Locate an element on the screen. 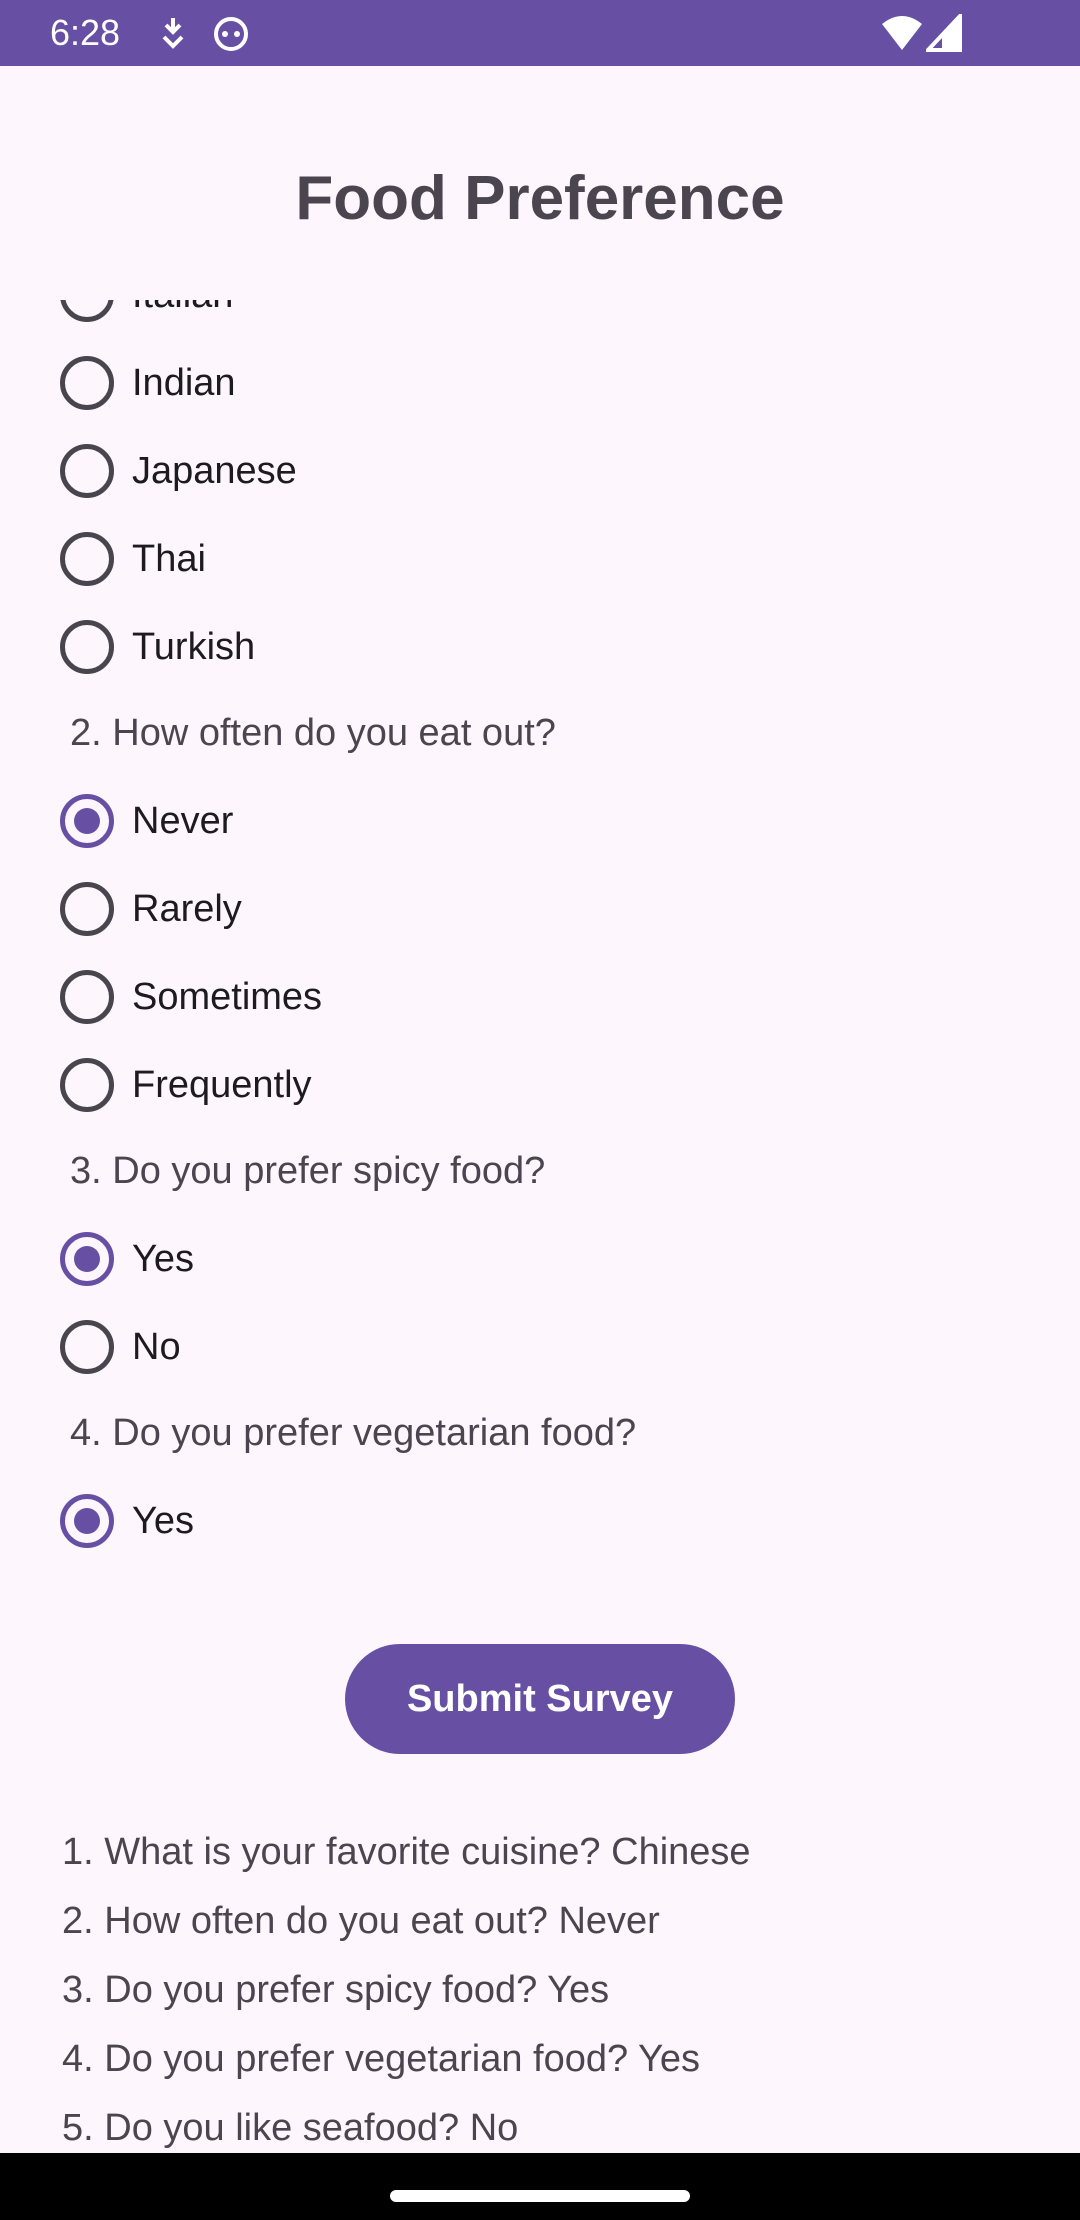 Image resolution: width=1080 pixels, height=2220 pixels. submit-survey-button: Submit Survey is located at coordinates (540, 1699).